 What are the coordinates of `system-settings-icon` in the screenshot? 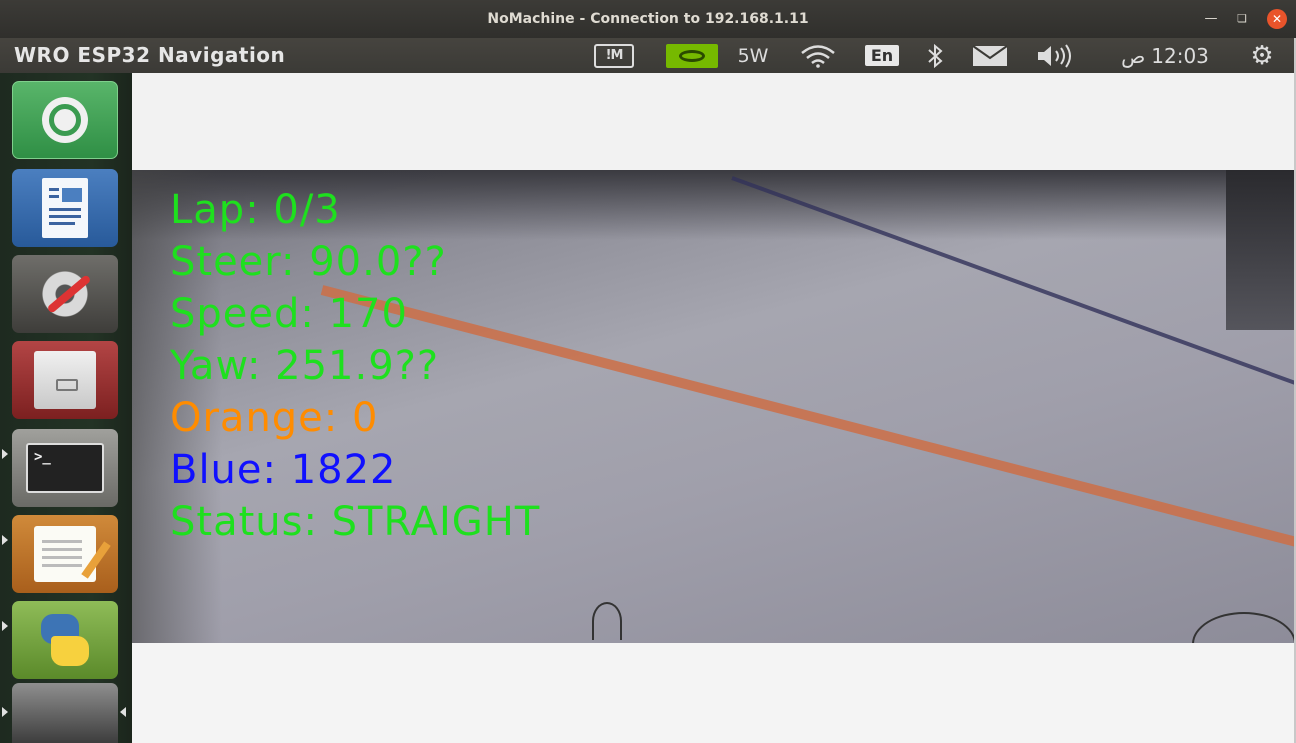 It's located at (65, 294).